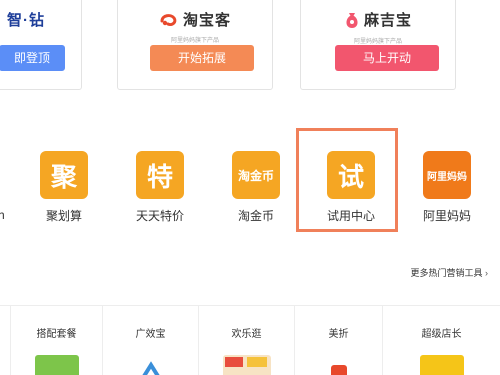  I want to click on tool-alimama: 阿里妈妈 阿里妈妈, so click(447, 187).